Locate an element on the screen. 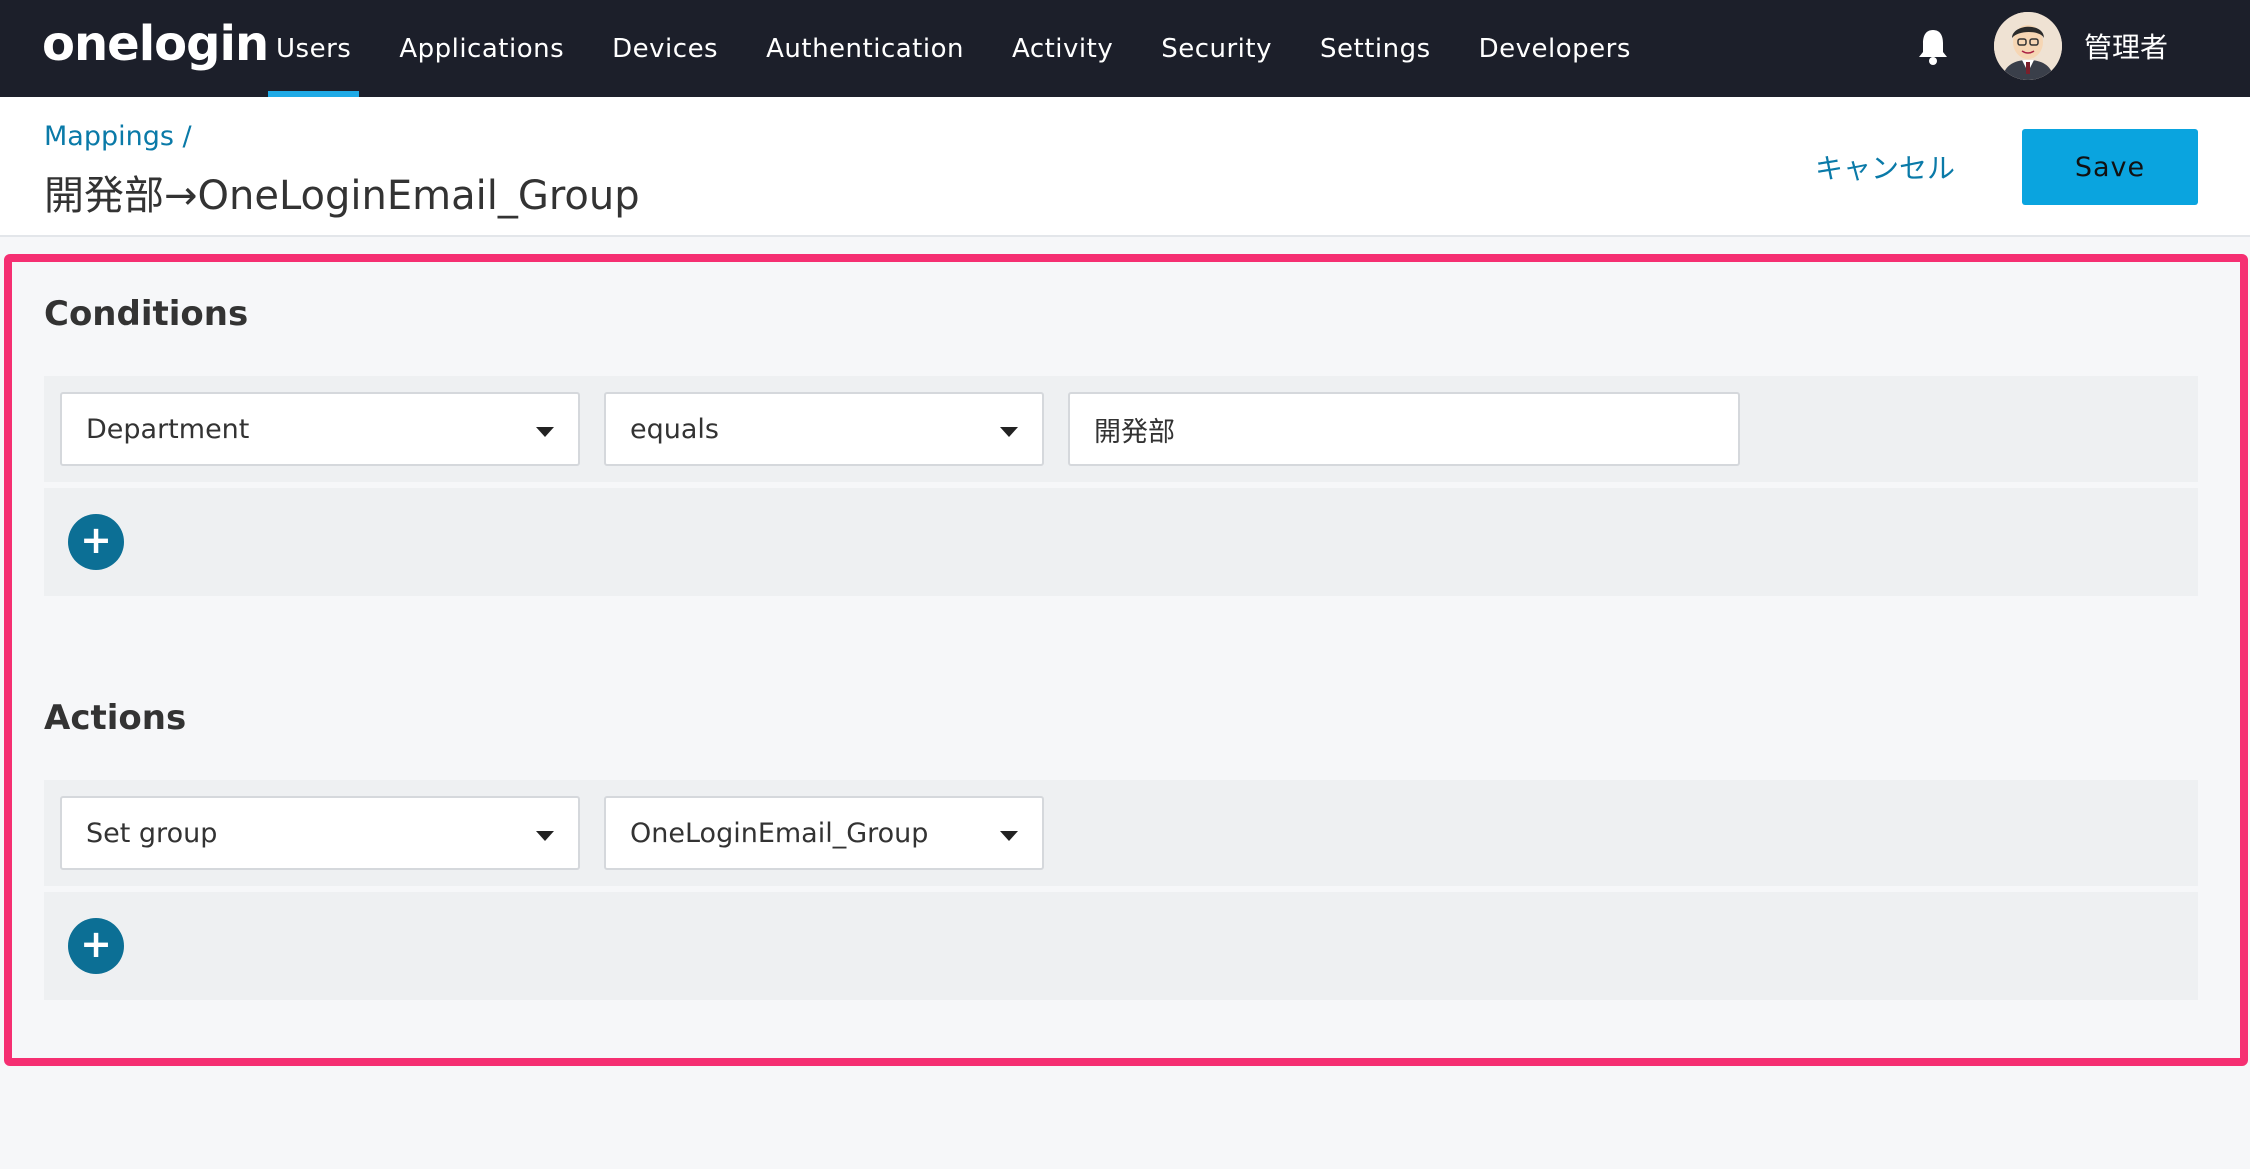  onelogin-logo: onelogin is located at coordinates (155, 44).